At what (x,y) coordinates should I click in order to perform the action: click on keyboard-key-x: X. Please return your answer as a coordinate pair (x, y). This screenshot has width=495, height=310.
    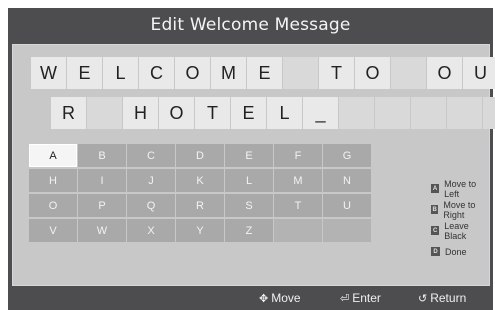
    Looking at the image, I should click on (151, 230).